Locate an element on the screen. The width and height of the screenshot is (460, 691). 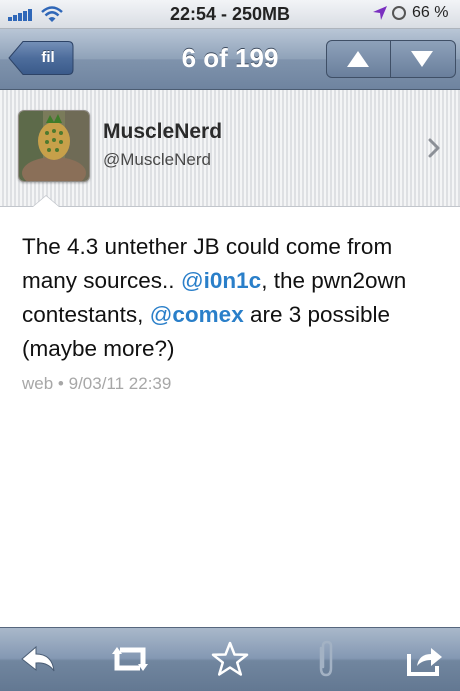
down-arrow-icon is located at coordinates (422, 59).